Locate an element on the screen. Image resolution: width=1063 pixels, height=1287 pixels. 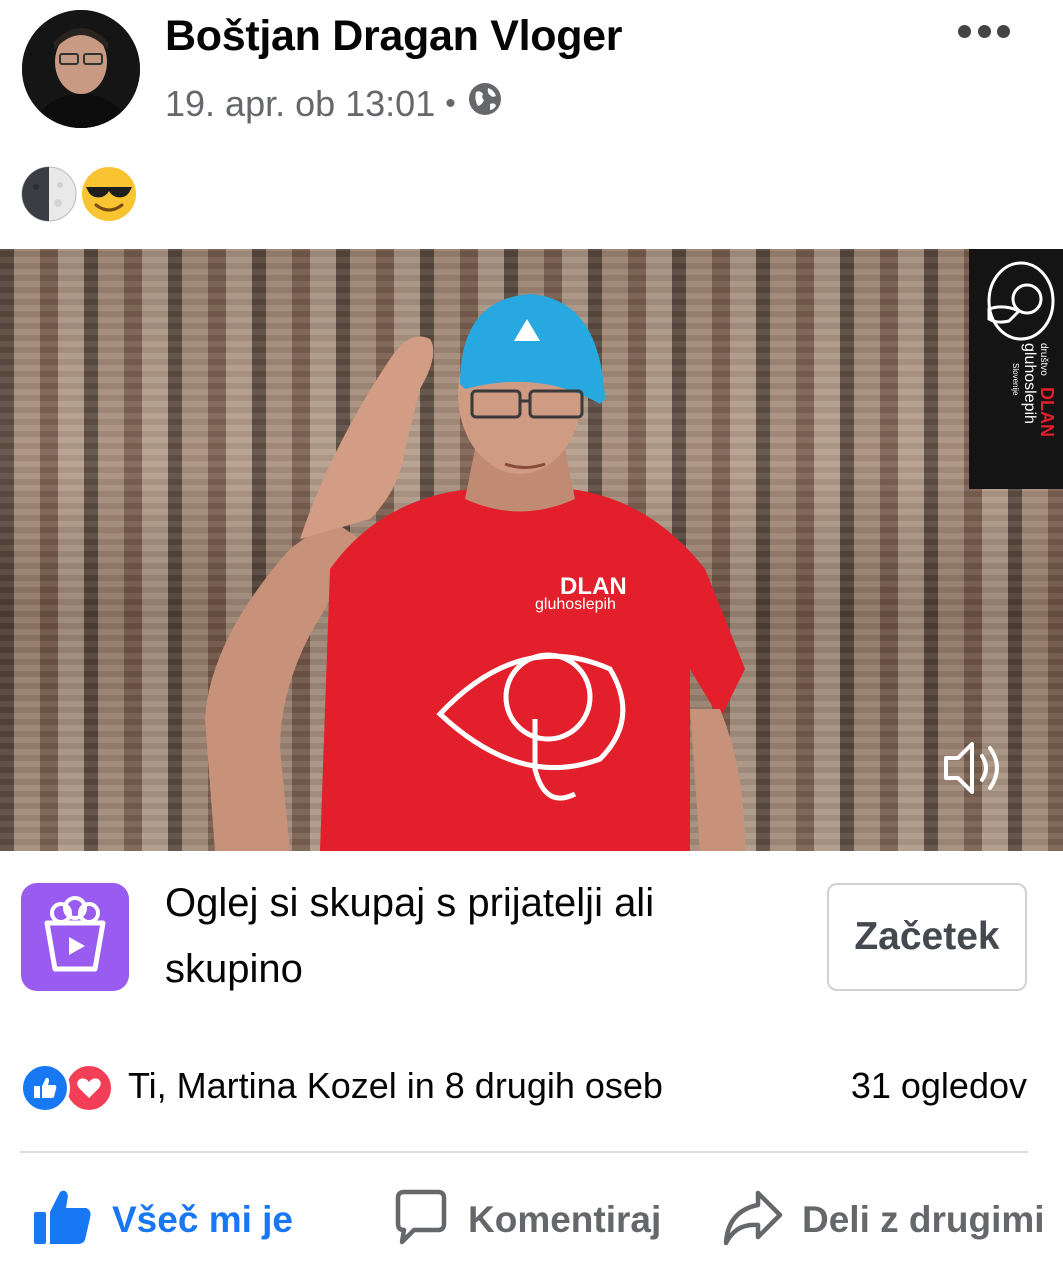
share-label: Deli z drugimi is located at coordinates (923, 1219).